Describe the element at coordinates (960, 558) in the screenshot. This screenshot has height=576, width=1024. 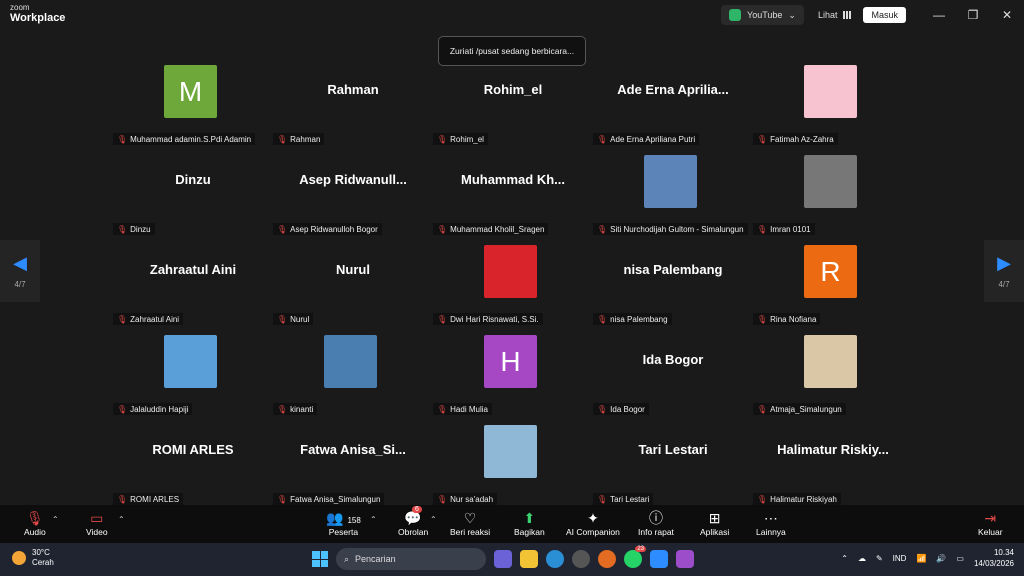
I see `battery-icon: ▭` at that location.